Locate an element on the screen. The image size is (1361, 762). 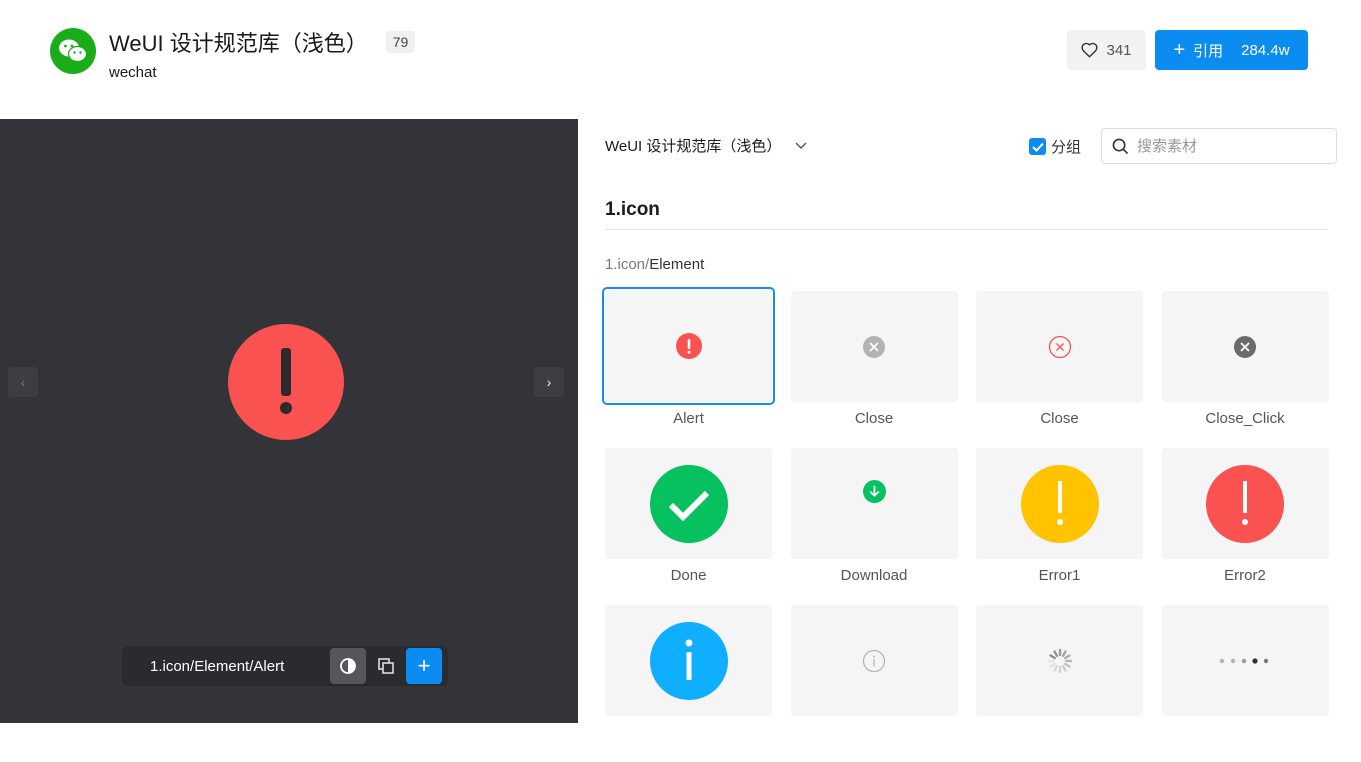
prev-arrow-button: ‹ is located at coordinates (23, 382).